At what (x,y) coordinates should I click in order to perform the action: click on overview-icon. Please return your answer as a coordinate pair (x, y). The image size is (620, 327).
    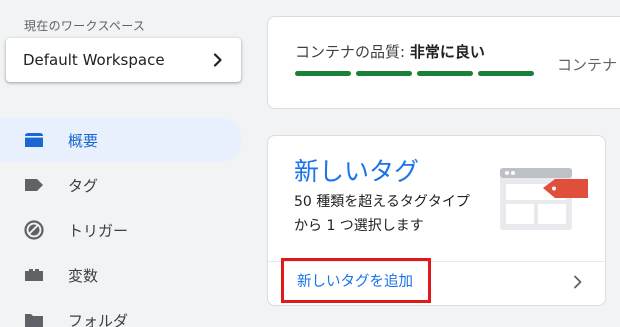
    Looking at the image, I should click on (34, 140).